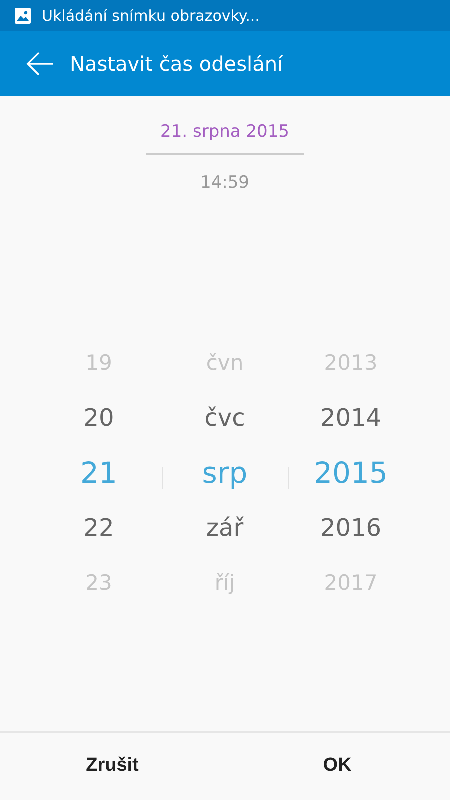 The height and width of the screenshot is (800, 450). Describe the element at coordinates (99, 473) in the screenshot. I see `picker-item: 21` at that location.